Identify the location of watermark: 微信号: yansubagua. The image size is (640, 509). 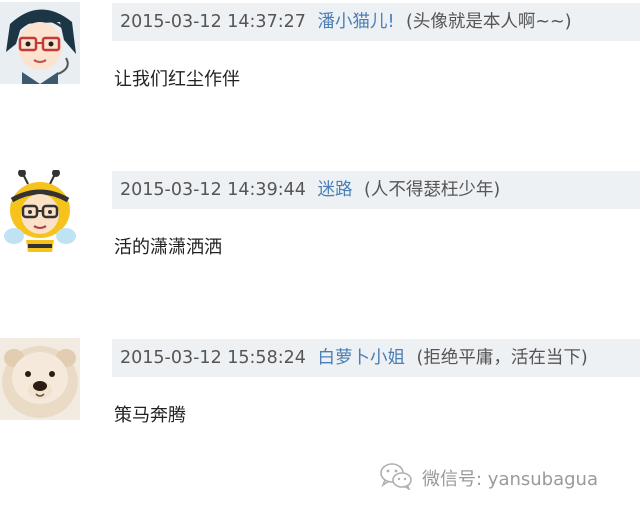
(489, 478).